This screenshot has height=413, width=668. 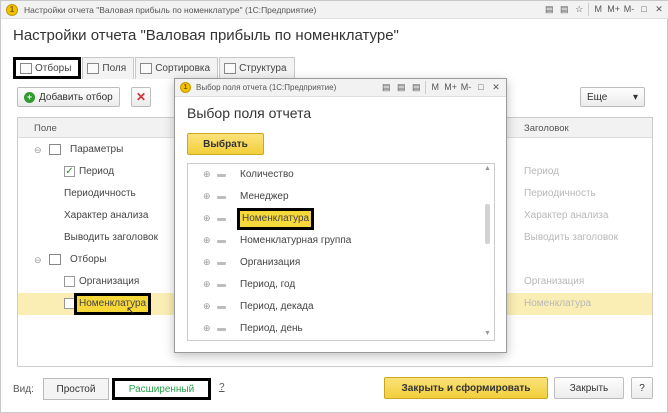 I want to click on tab-structure: Структура, so click(x=257, y=68).